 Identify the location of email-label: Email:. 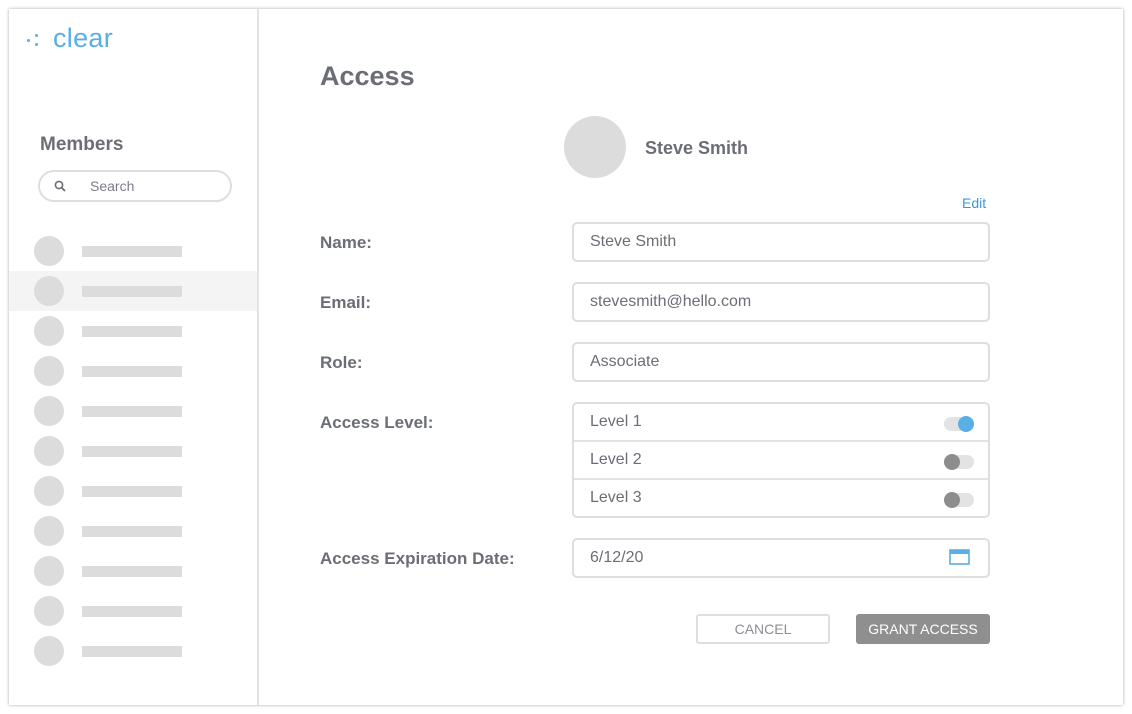
(346, 302).